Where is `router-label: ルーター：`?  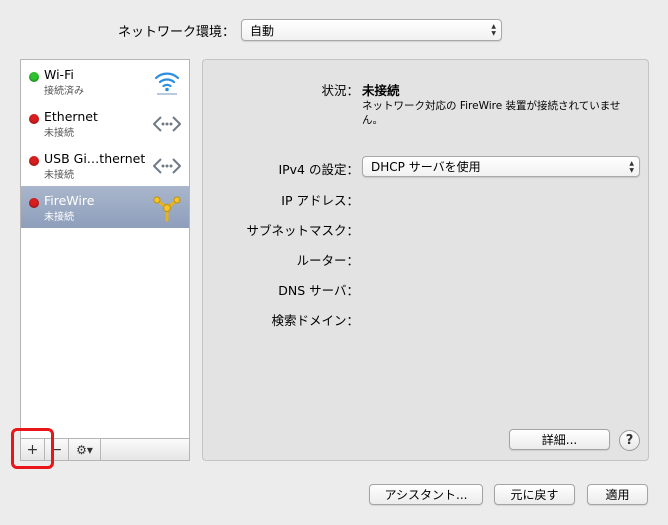 router-label: ルーター： is located at coordinates (327, 260).